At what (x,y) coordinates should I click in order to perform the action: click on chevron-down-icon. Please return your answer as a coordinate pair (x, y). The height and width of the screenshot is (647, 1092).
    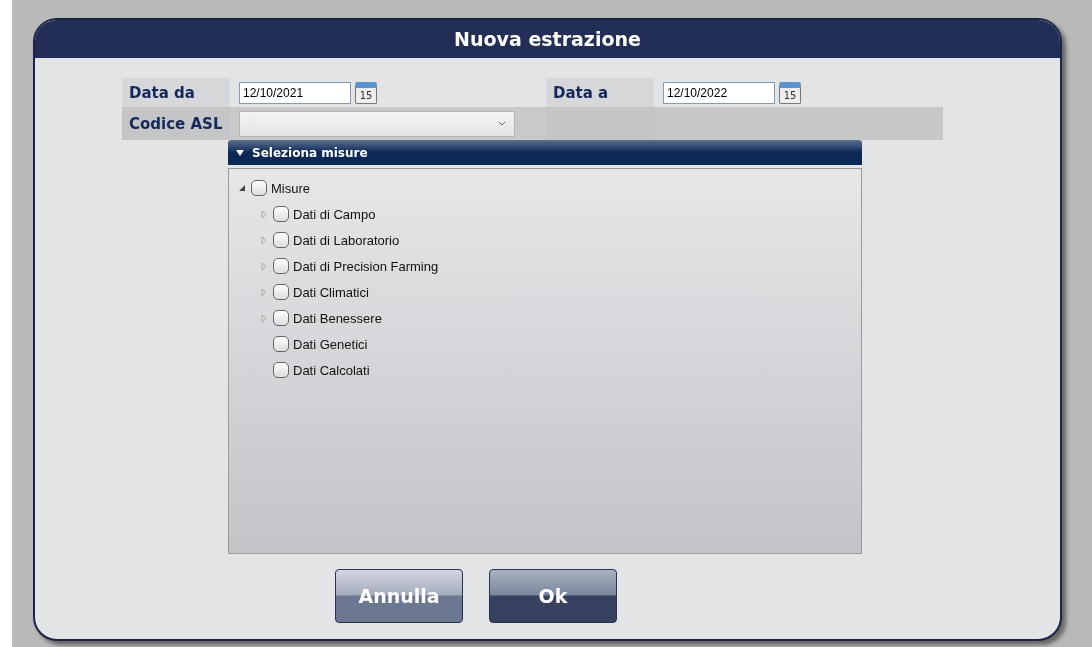
    Looking at the image, I should click on (502, 123).